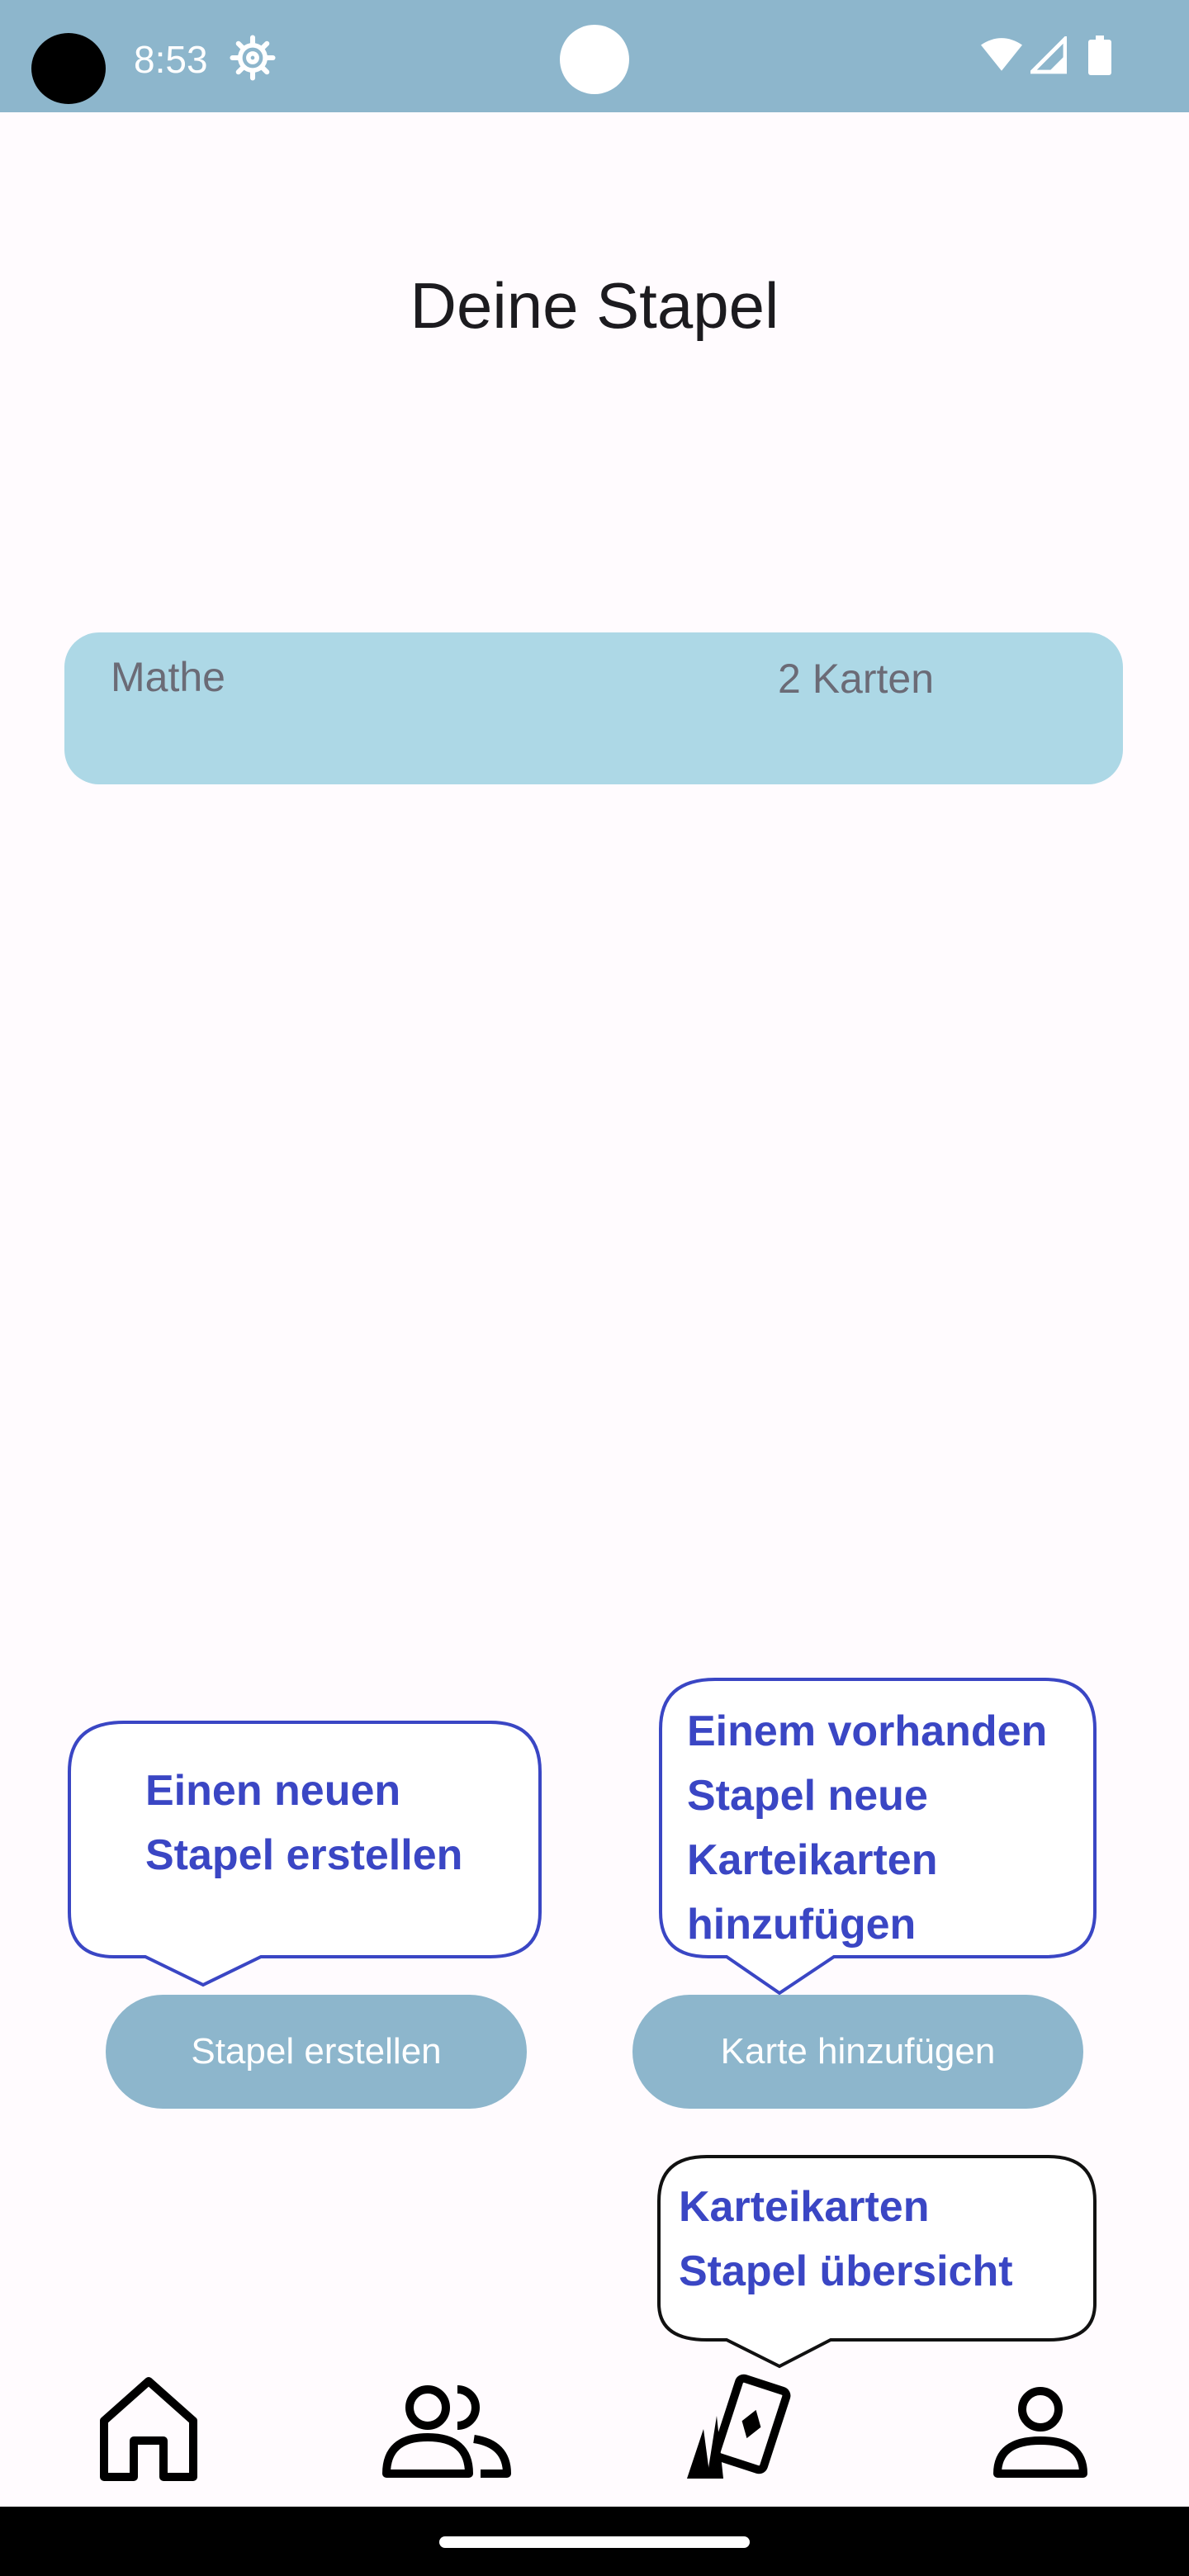  What do you see at coordinates (148, 2428) in the screenshot?
I see `home-icon` at bounding box center [148, 2428].